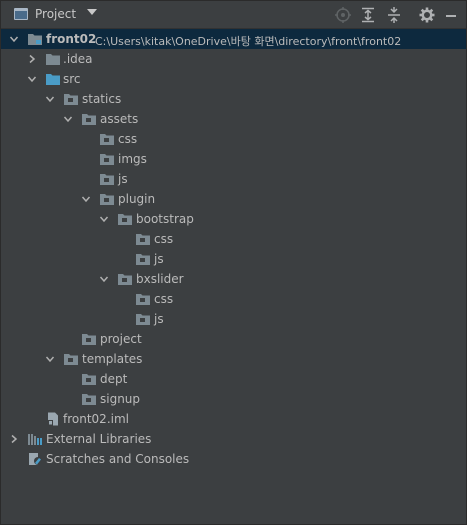 This screenshot has width=467, height=525. I want to click on tree-row-project: project, so click(233, 339).